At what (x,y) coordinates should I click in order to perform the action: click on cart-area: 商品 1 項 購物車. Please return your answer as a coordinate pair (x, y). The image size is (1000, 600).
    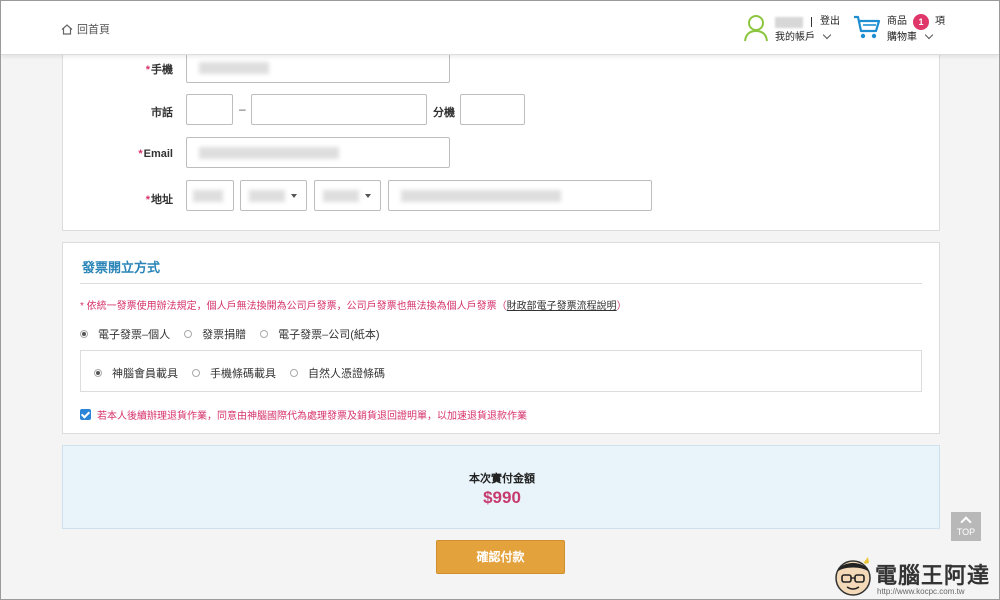
    Looking at the image, I should click on (899, 30).